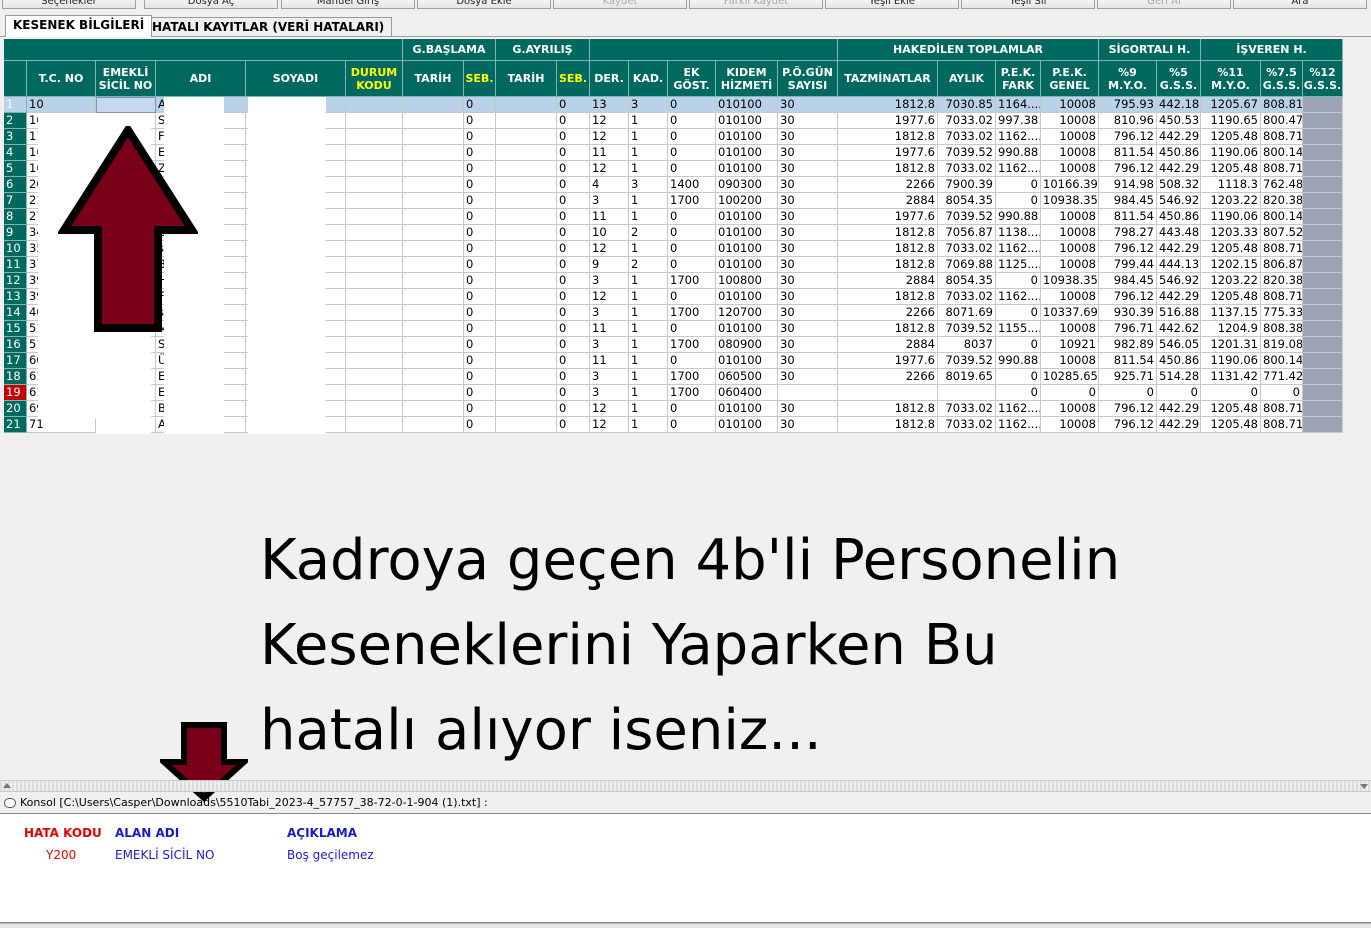  What do you see at coordinates (1179, 377) in the screenshot?
I see `cell-g5: 514.28` at bounding box center [1179, 377].